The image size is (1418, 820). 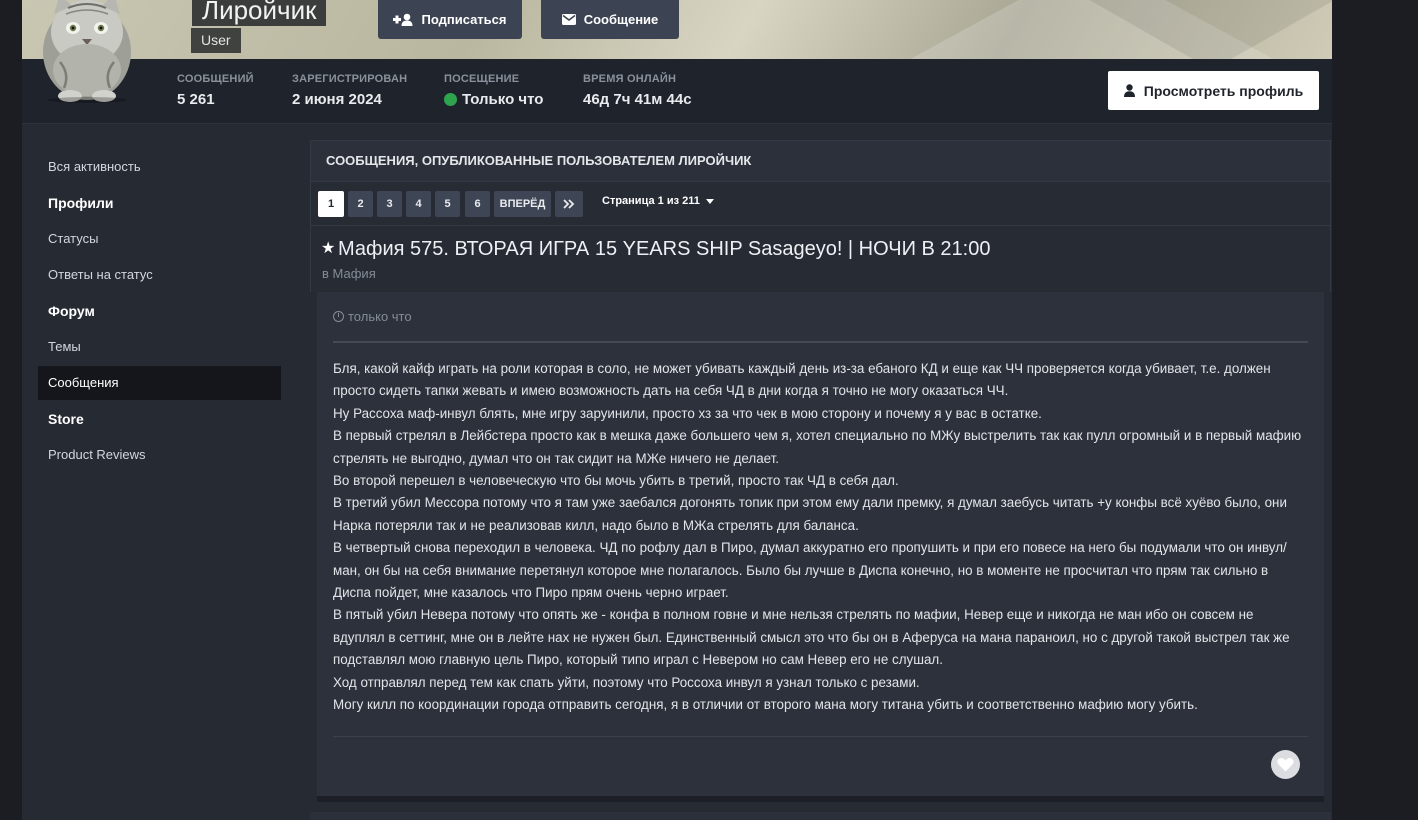 I want to click on sidebar-item-product-reviews: Product Reviews, so click(x=159, y=455).